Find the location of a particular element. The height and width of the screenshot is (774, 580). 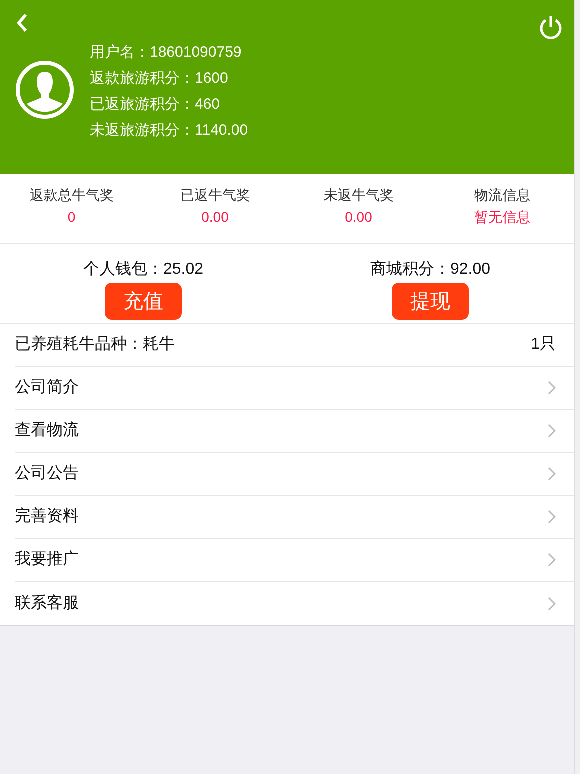

menu-item-value: 1只 is located at coordinates (543, 345).